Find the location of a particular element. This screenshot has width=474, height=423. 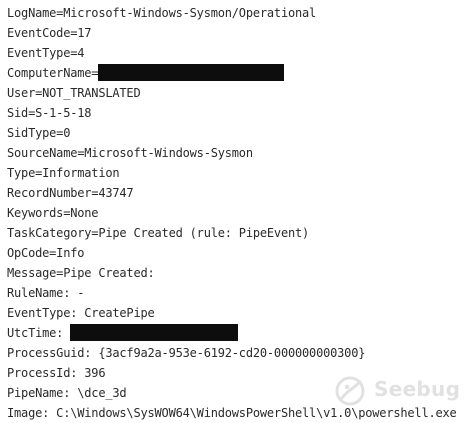

log-line-eventtype-createpipe: EventType: CreatePipe is located at coordinates (81, 313).